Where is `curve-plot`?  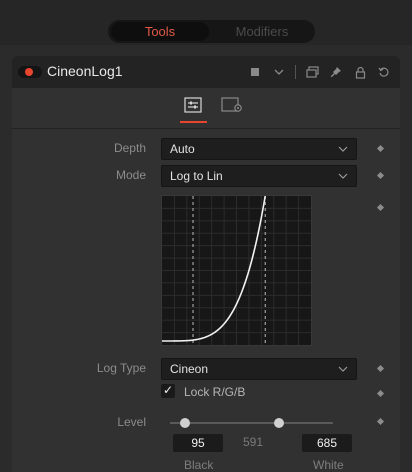
curve-plot is located at coordinates (236, 270).